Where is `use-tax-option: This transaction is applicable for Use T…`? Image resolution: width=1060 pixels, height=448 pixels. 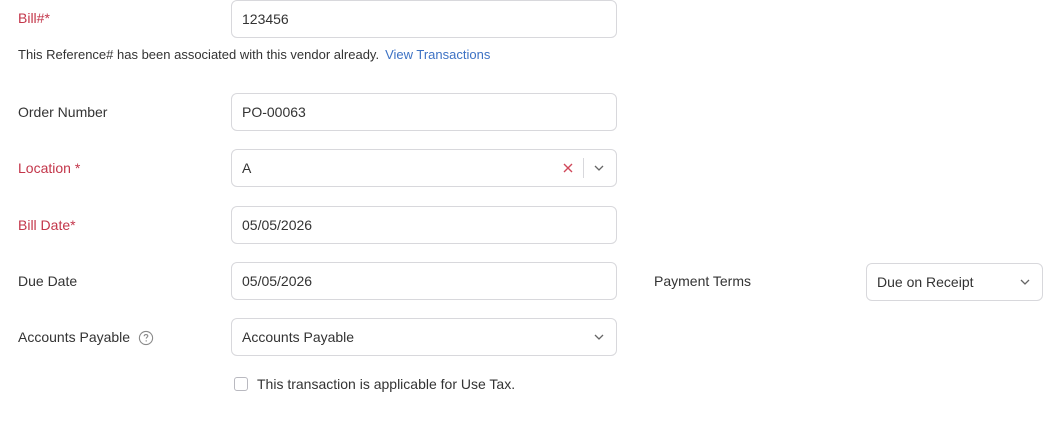
use-tax-option: This transaction is applicable for Use T… is located at coordinates (374, 384).